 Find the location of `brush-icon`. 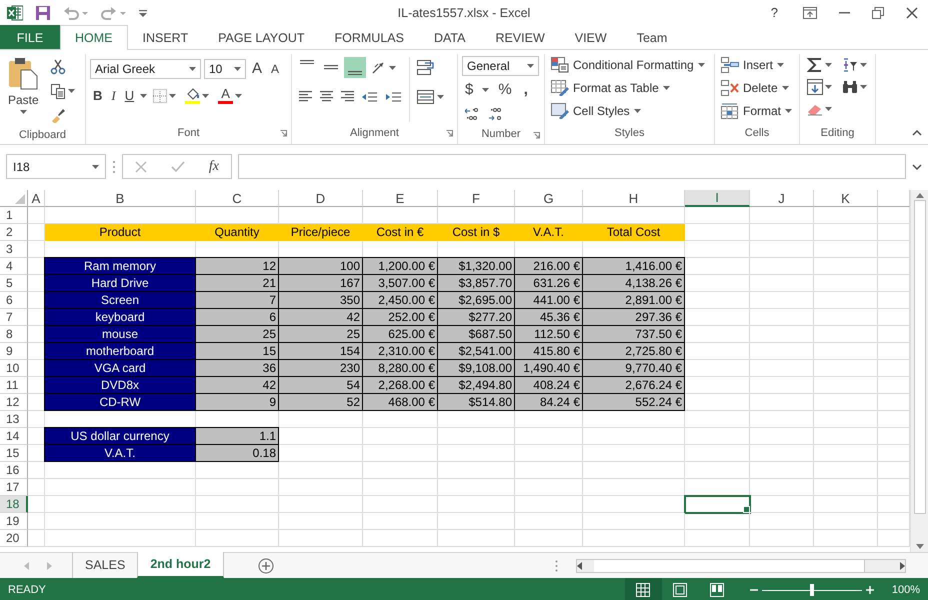

brush-icon is located at coordinates (58, 114).